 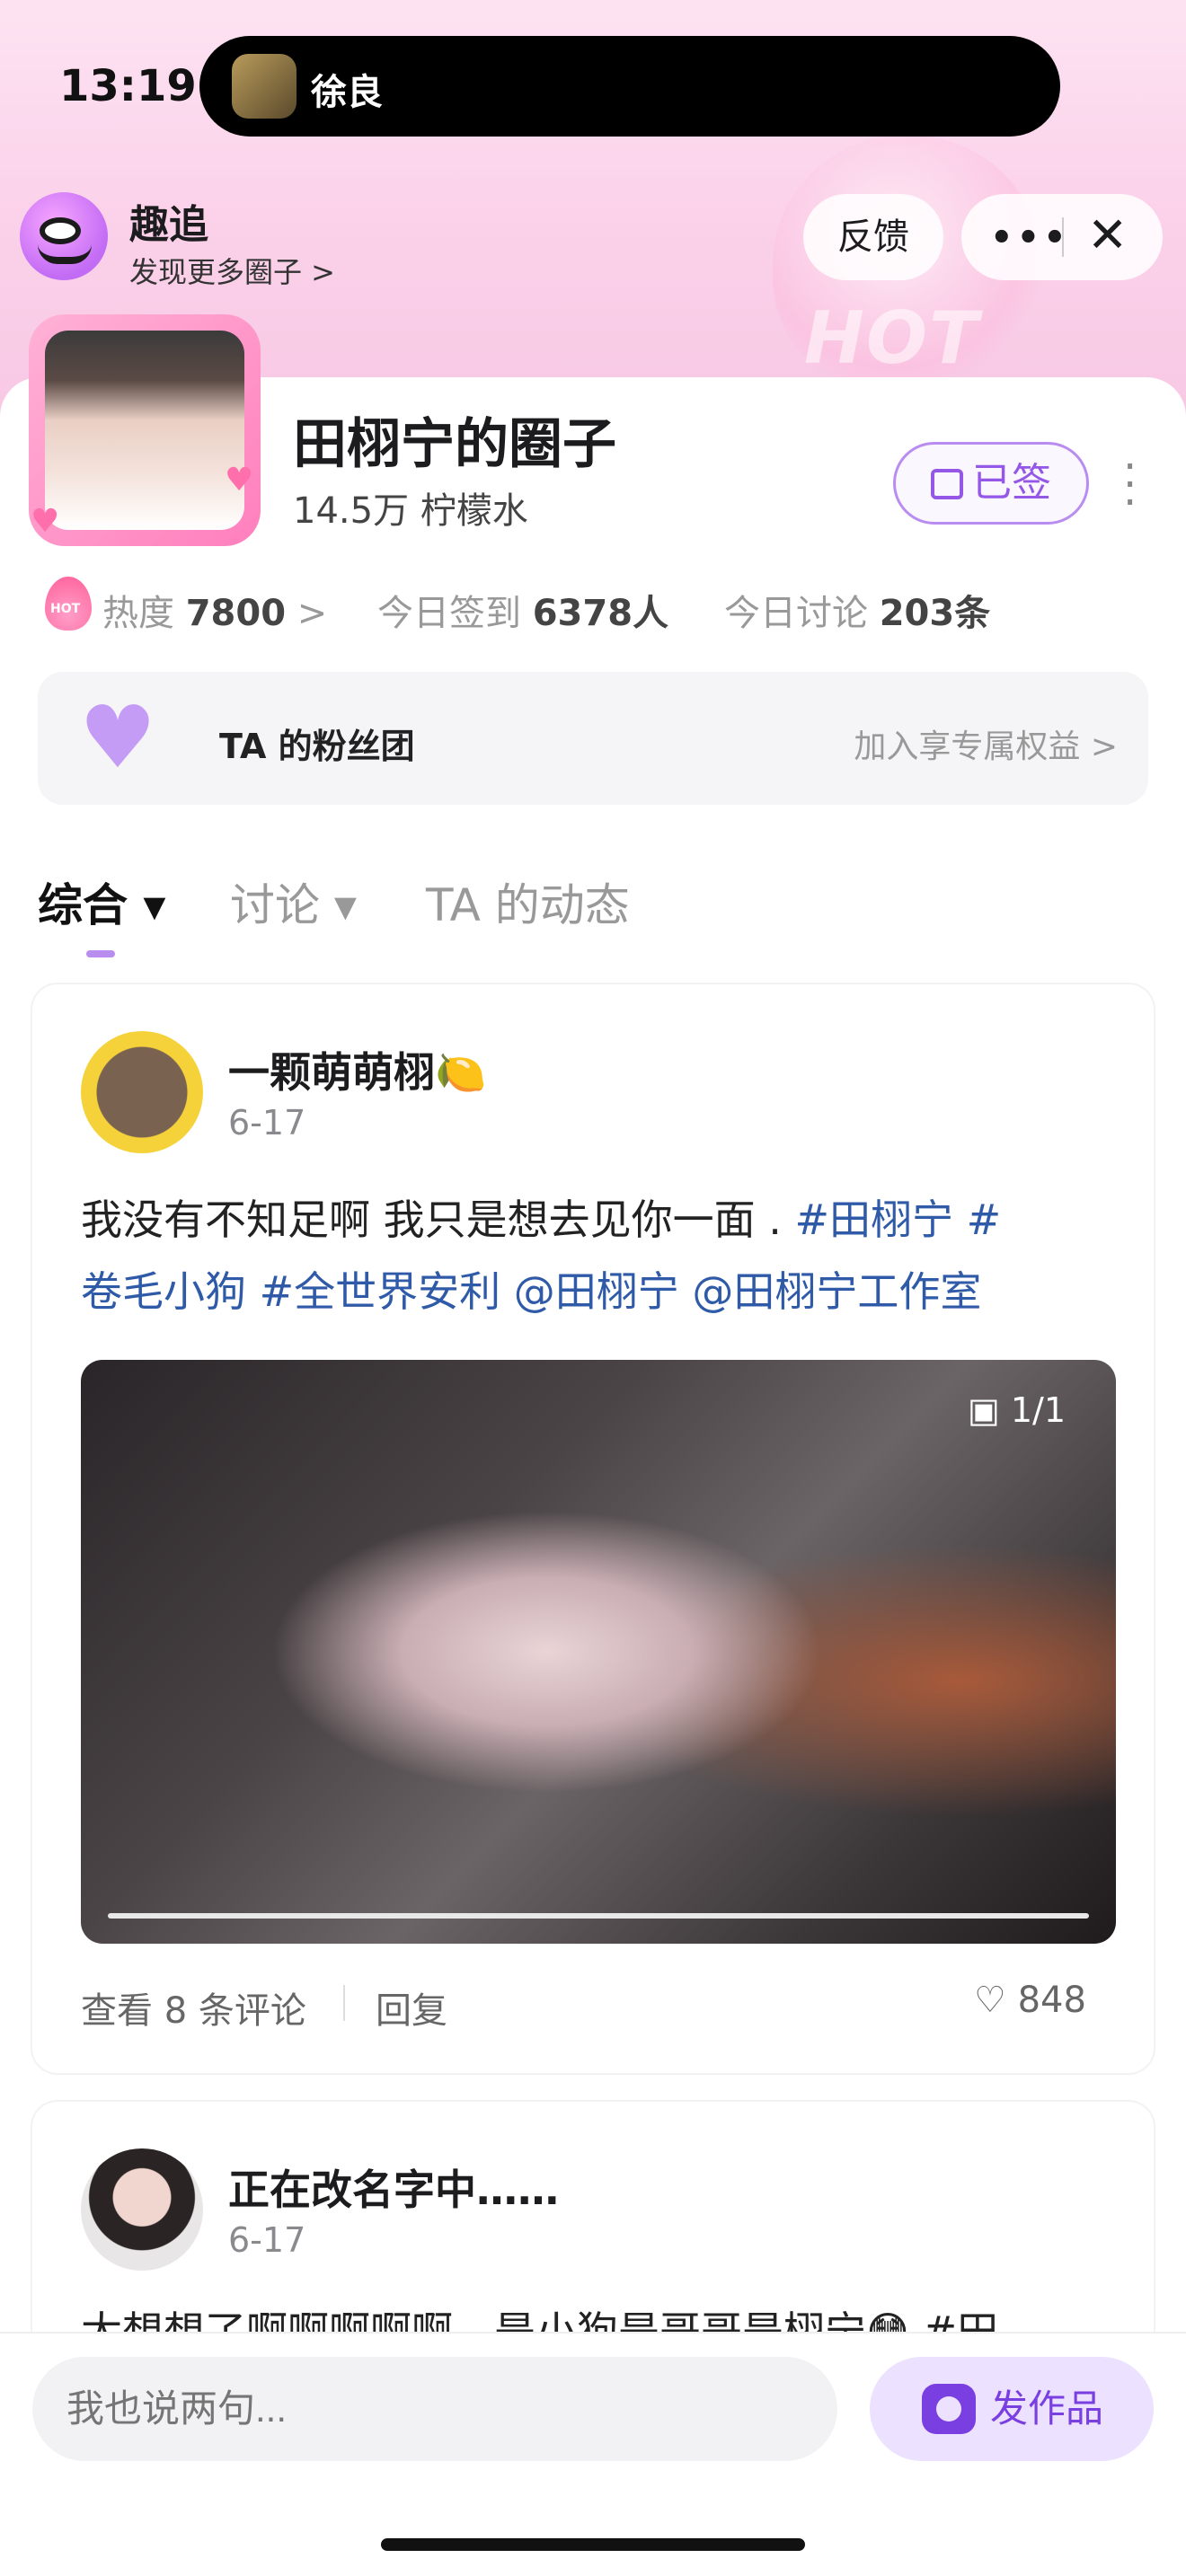 What do you see at coordinates (65, 254) in the screenshot?
I see `logo-smile` at bounding box center [65, 254].